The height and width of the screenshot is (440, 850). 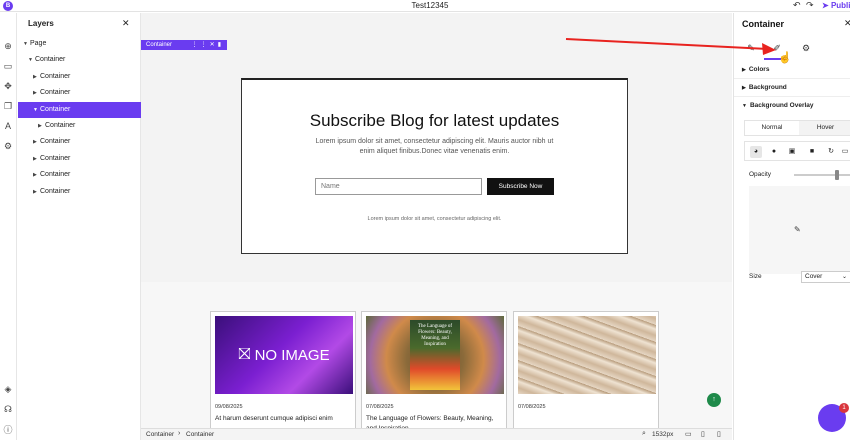 I want to click on zoom-icon: ⌕, so click(x=644, y=433).